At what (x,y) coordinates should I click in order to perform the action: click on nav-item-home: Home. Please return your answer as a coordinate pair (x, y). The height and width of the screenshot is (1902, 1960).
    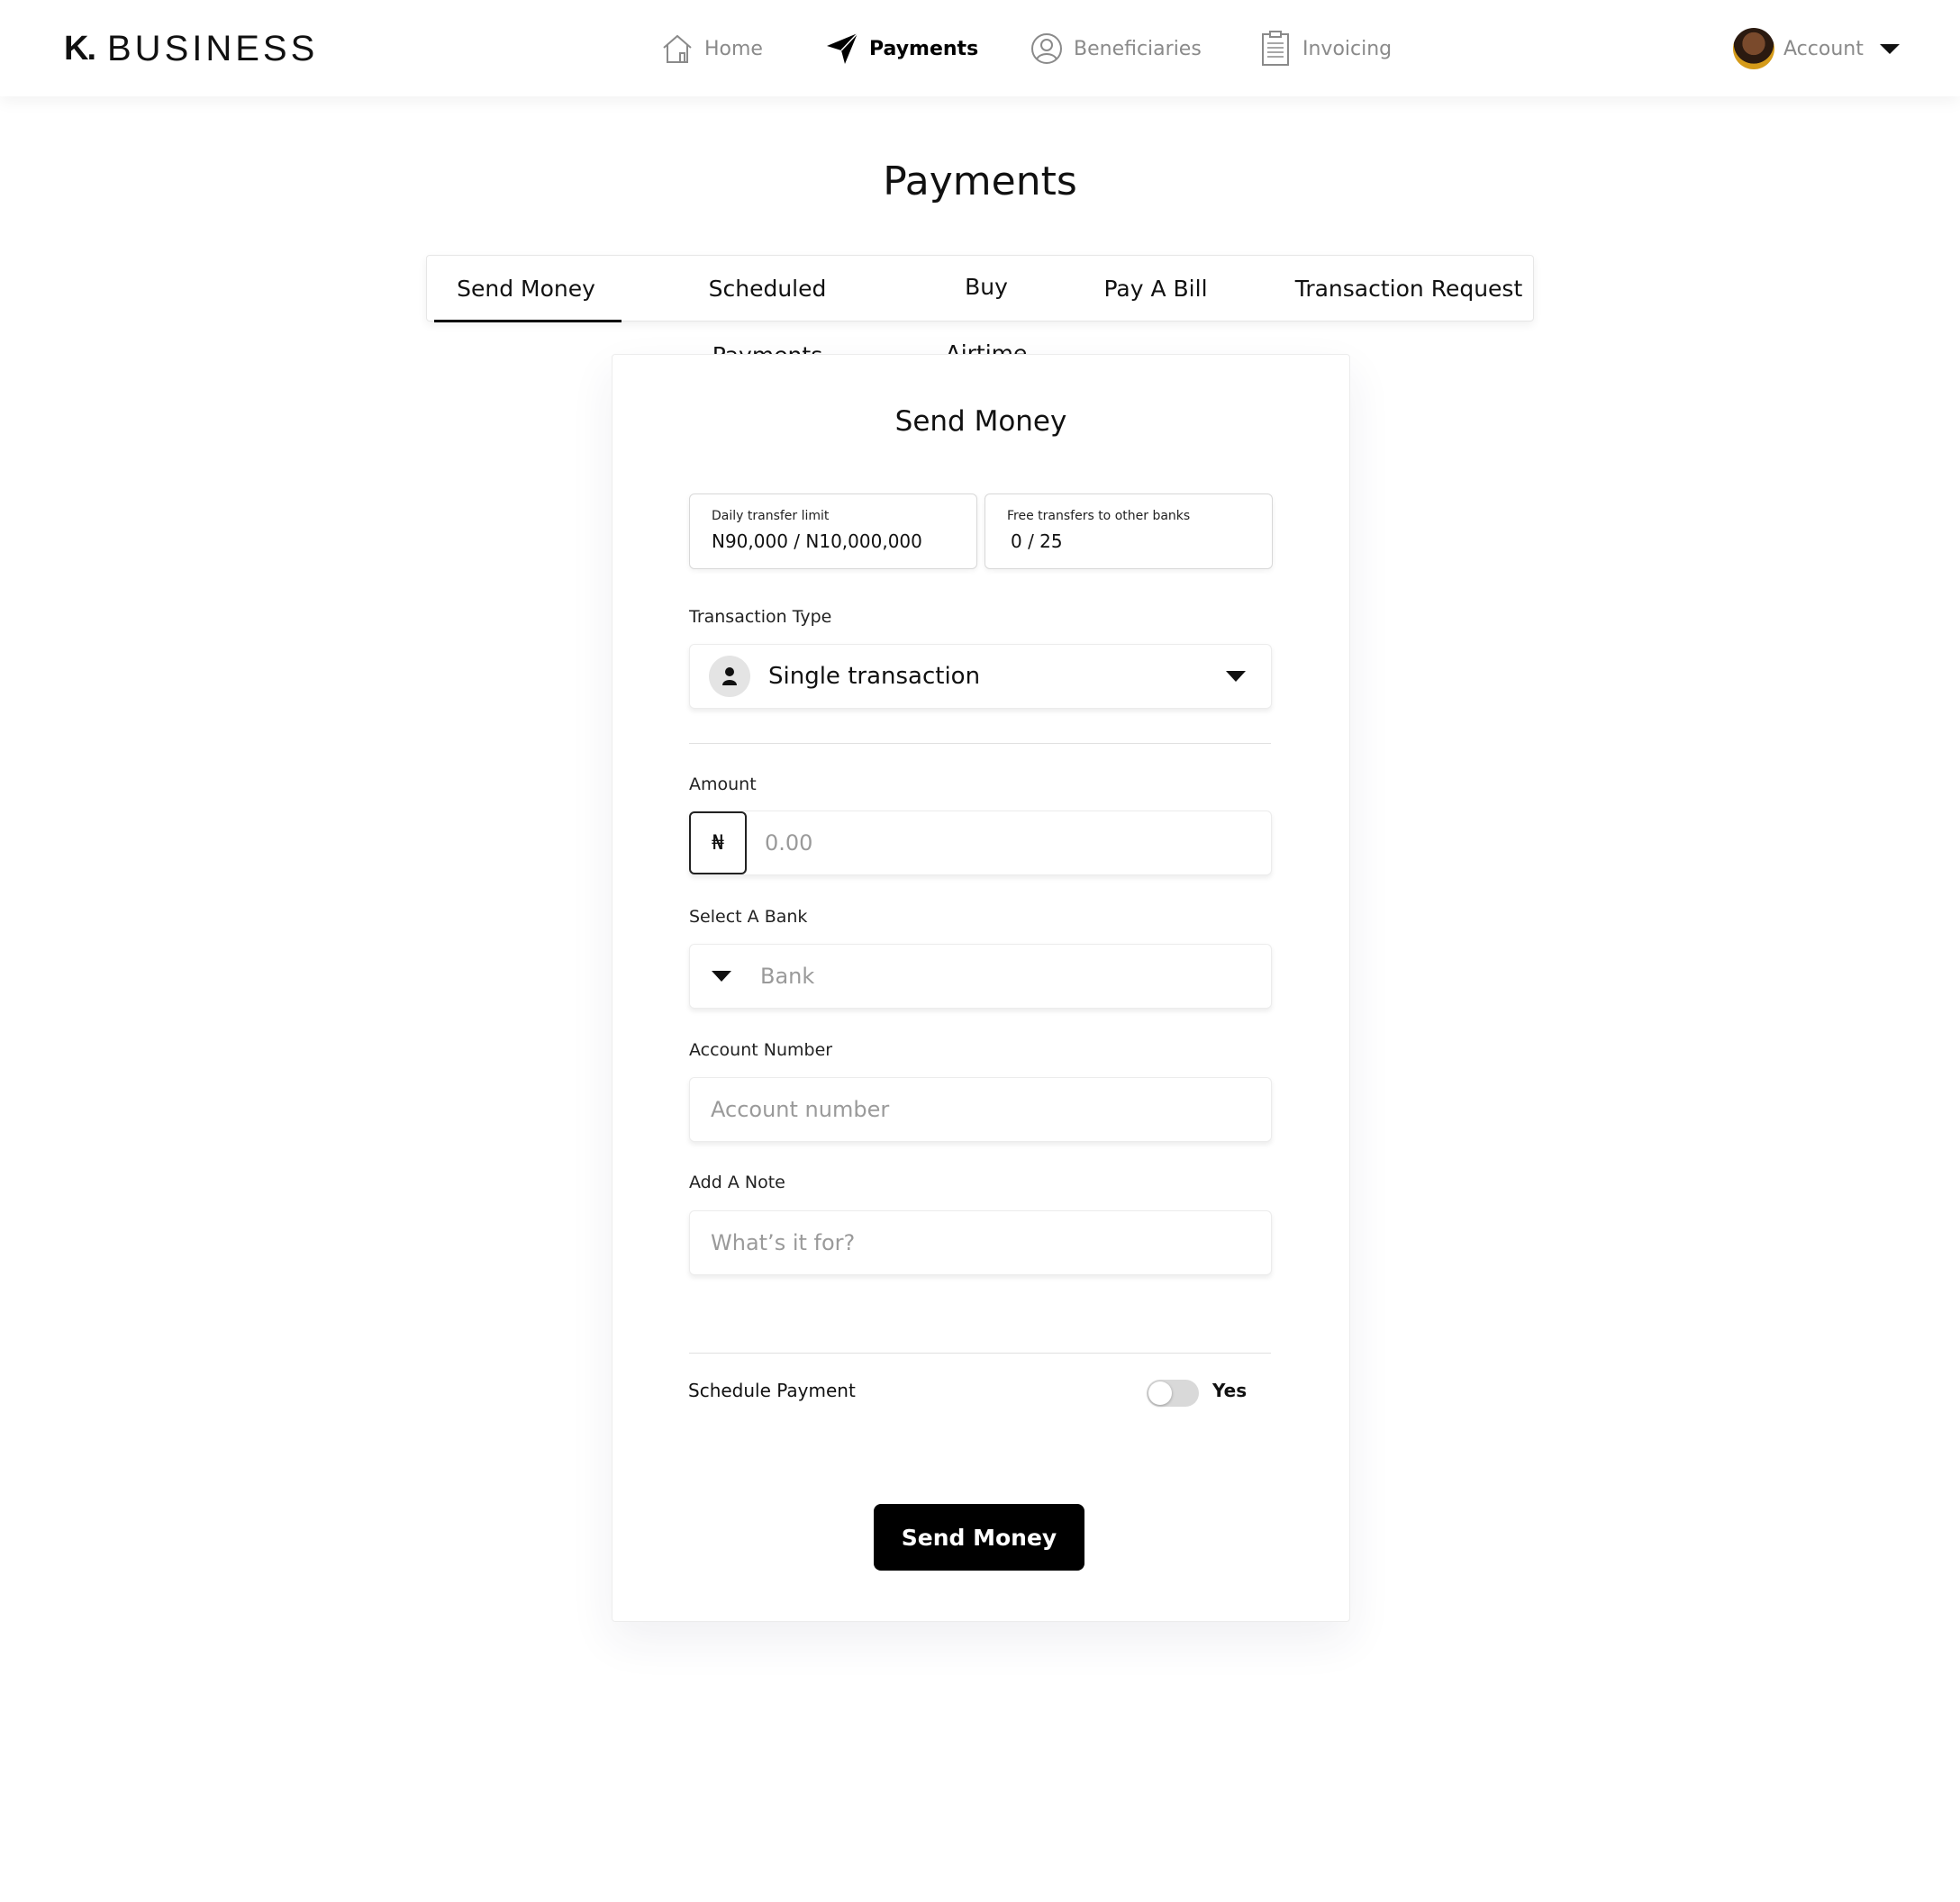
    Looking at the image, I should click on (711, 48).